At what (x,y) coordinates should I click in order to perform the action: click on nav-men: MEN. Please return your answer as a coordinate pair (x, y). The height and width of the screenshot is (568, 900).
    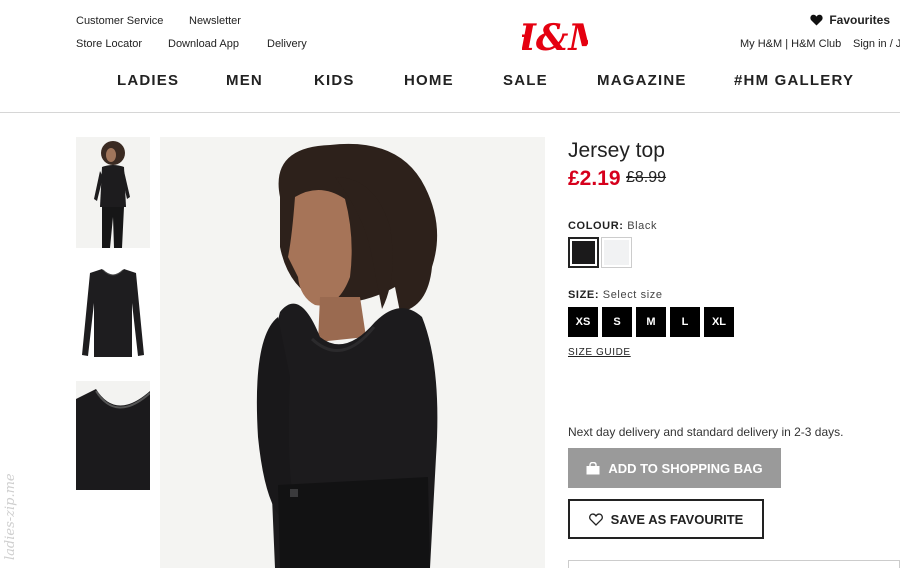
    Looking at the image, I should click on (244, 80).